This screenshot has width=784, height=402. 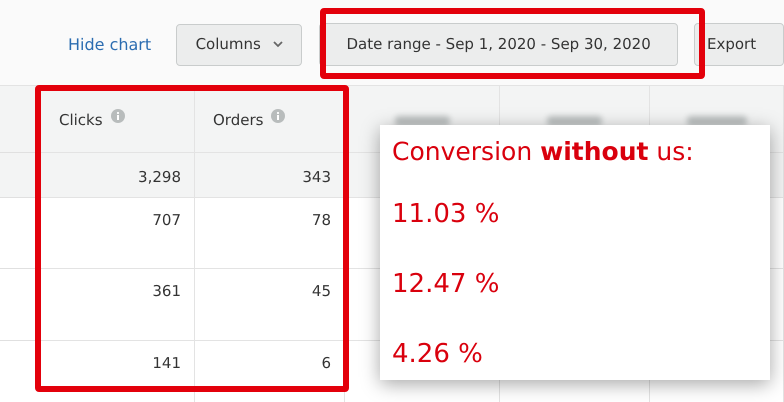 What do you see at coordinates (238, 120) in the screenshot?
I see `column-header: Orders` at bounding box center [238, 120].